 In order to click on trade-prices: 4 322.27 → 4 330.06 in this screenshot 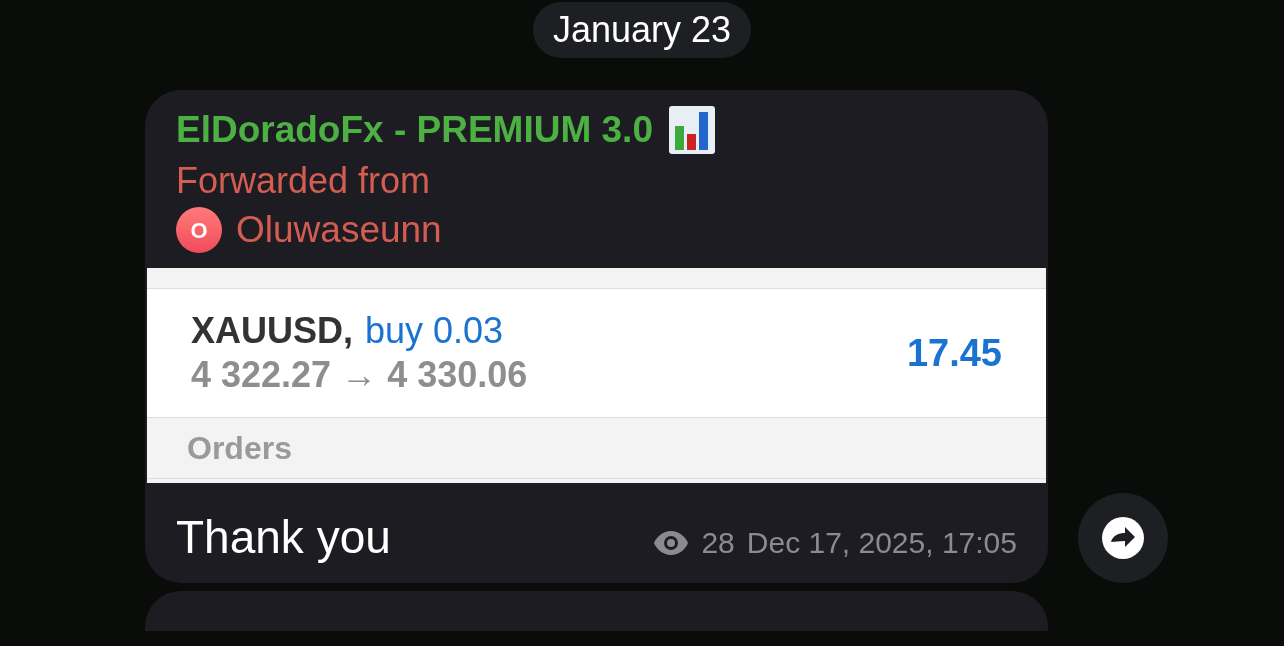, I will do `click(359, 375)`.